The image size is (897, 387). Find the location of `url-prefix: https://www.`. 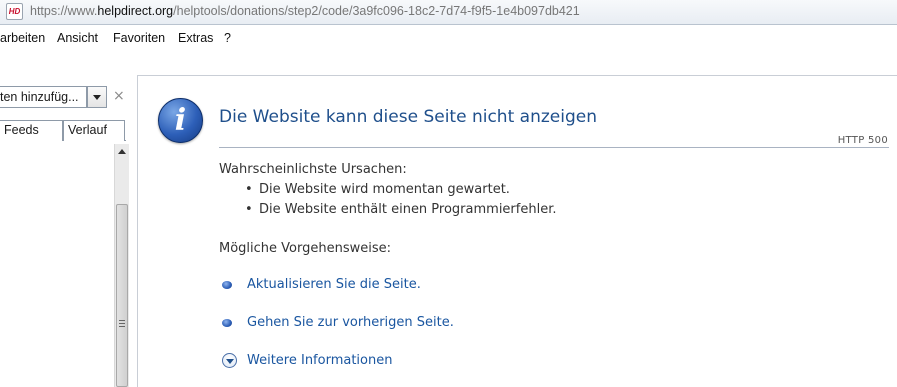

url-prefix: https://www. is located at coordinates (64, 11).